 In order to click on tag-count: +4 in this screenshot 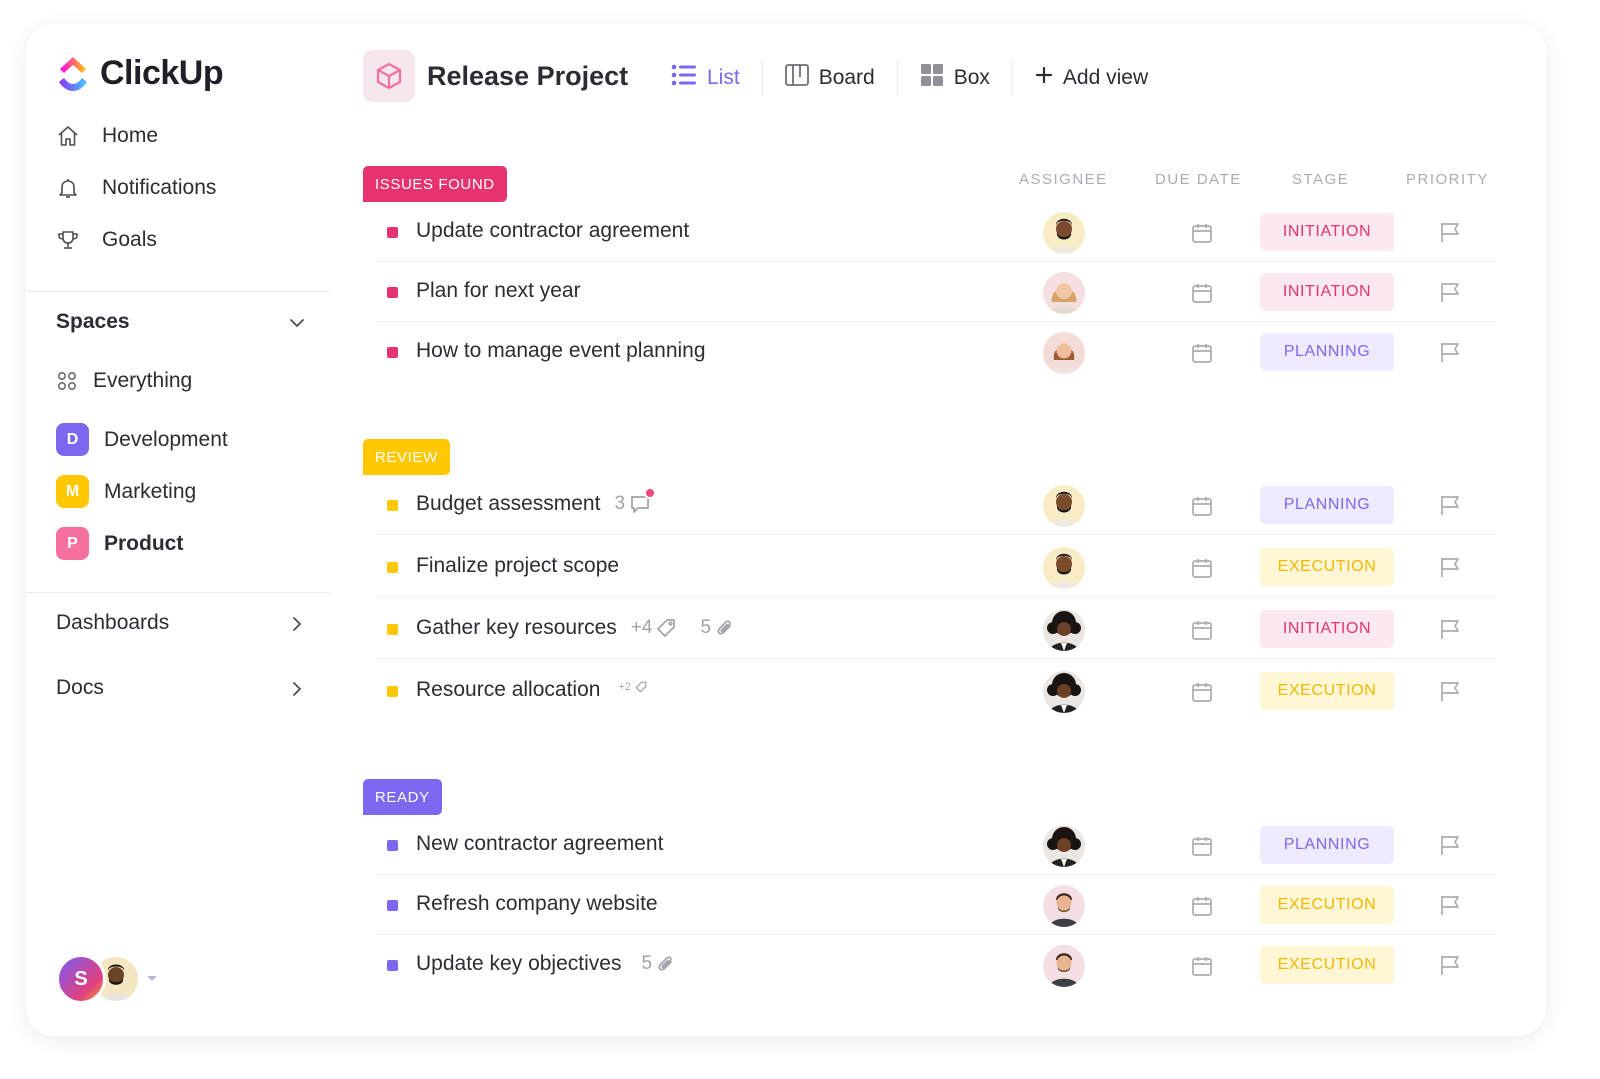, I will do `click(654, 628)`.